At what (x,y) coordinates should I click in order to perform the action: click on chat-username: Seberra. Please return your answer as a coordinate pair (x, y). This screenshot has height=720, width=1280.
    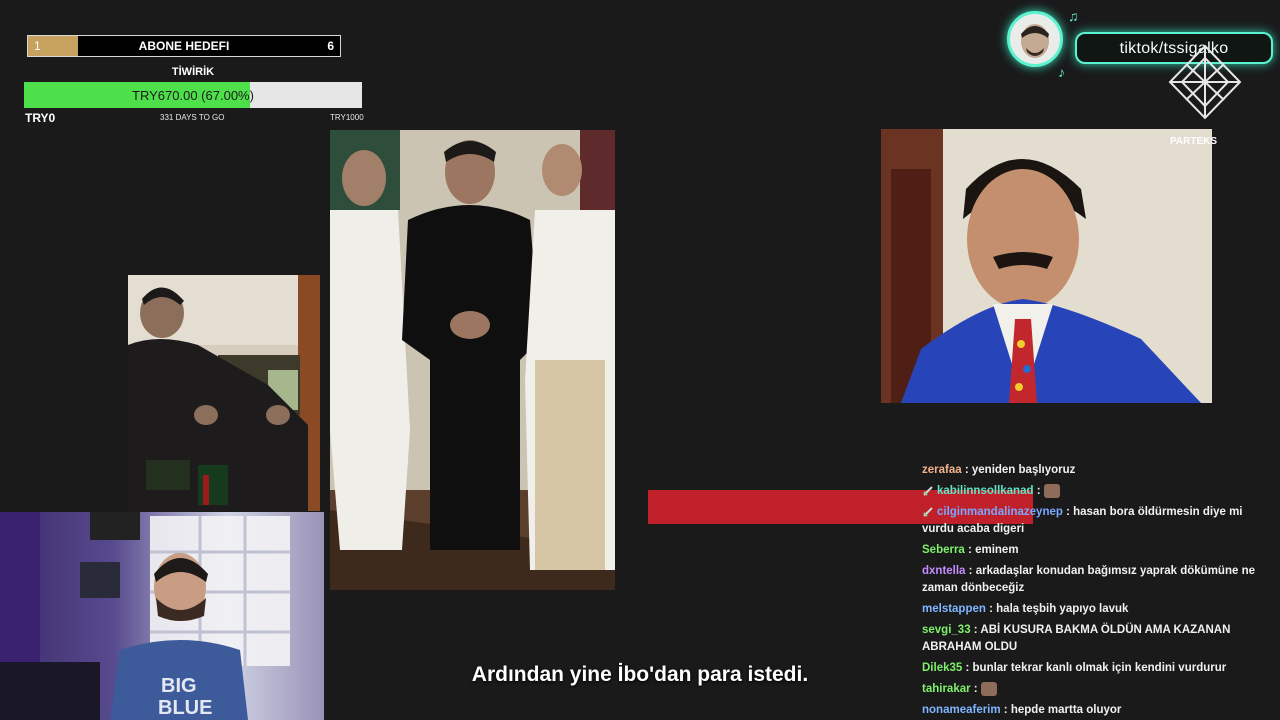
    Looking at the image, I should click on (943, 550).